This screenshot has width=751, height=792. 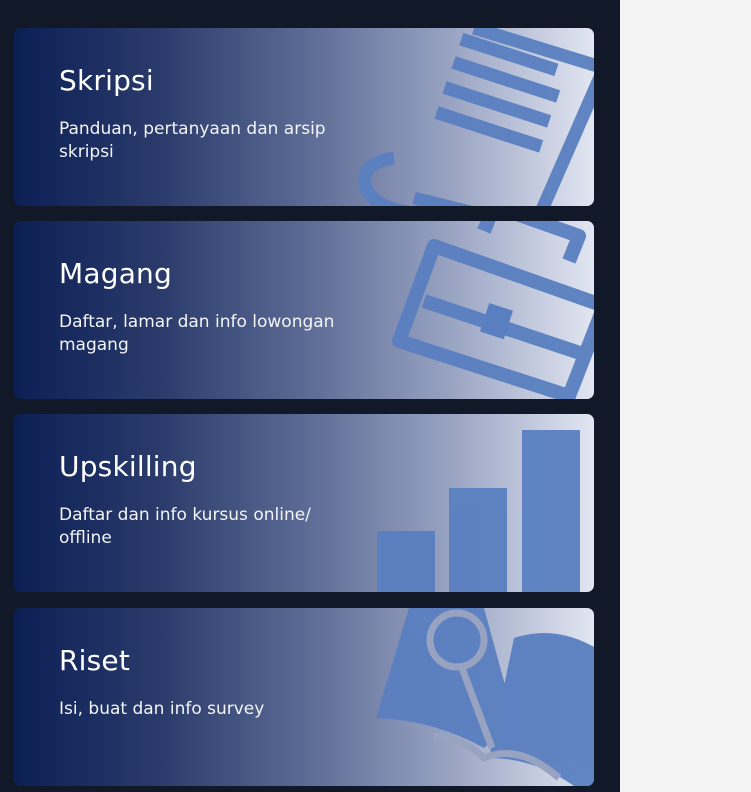 What do you see at coordinates (128, 466) in the screenshot?
I see `card-title: Upskilling` at bounding box center [128, 466].